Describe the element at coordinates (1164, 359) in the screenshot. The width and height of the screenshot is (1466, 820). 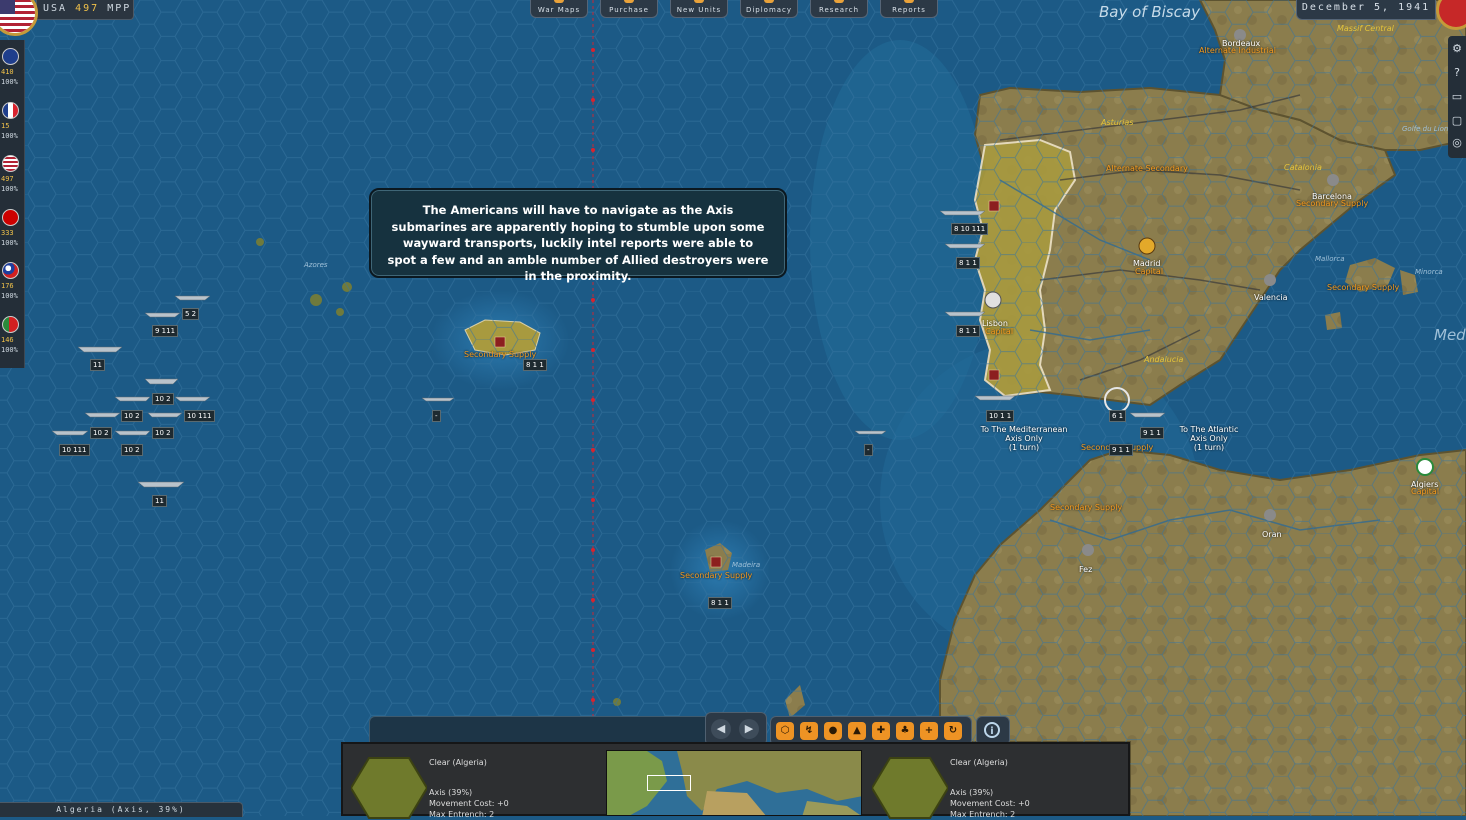
I see `region-label-andalucia: Andalucia` at that location.